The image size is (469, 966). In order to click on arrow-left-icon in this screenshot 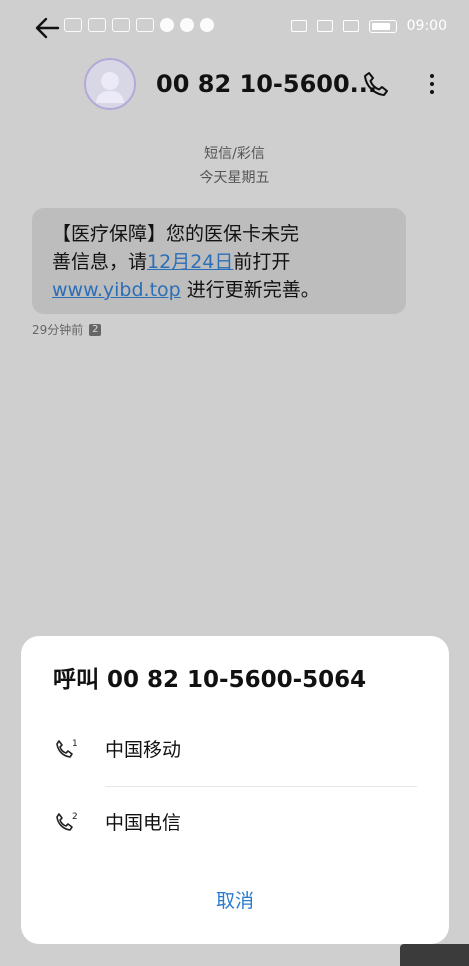, I will do `click(47, 28)`.